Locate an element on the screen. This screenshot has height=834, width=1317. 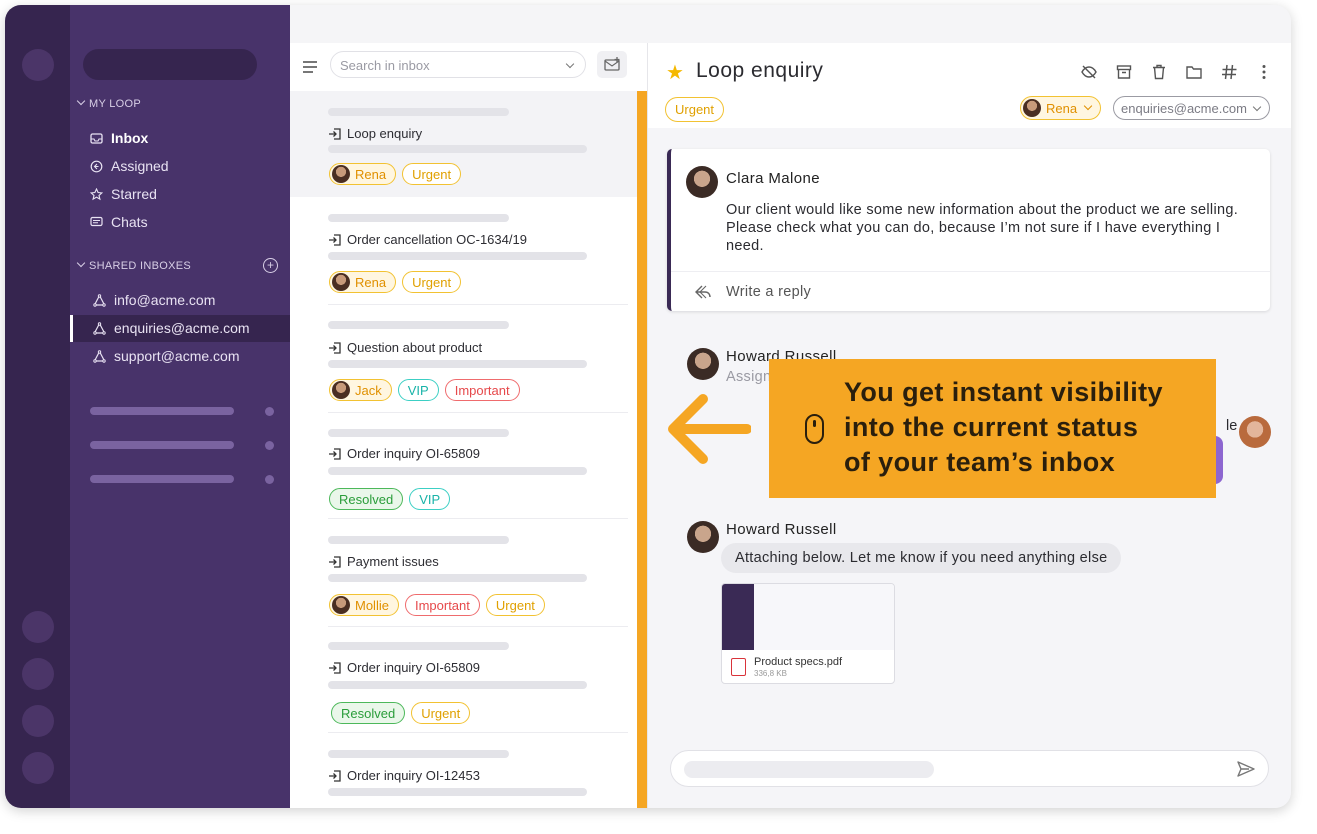
add-inbox-icon: + is located at coordinates (270, 265).